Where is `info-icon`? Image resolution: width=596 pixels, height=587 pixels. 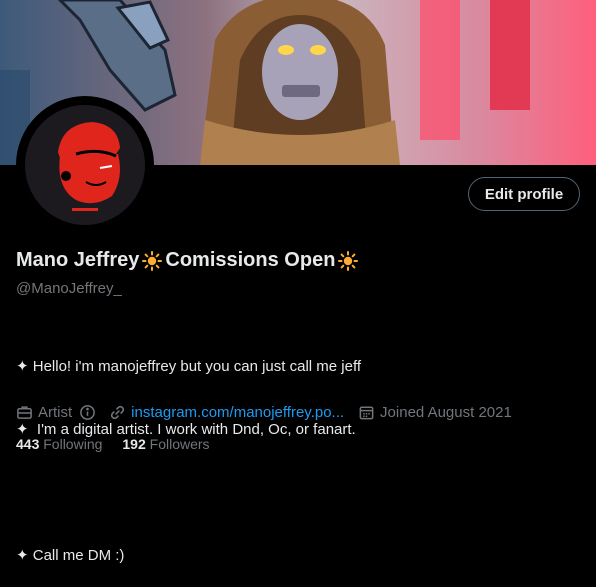
info-icon is located at coordinates (87, 412).